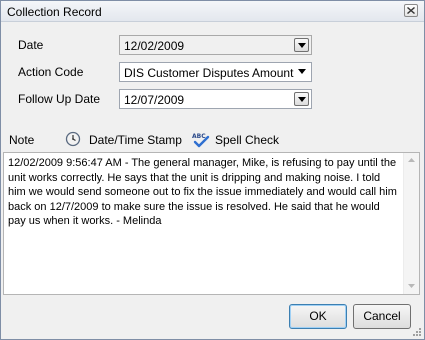 This screenshot has width=425, height=340. I want to click on scroll-down-arrow-icon, so click(411, 286).